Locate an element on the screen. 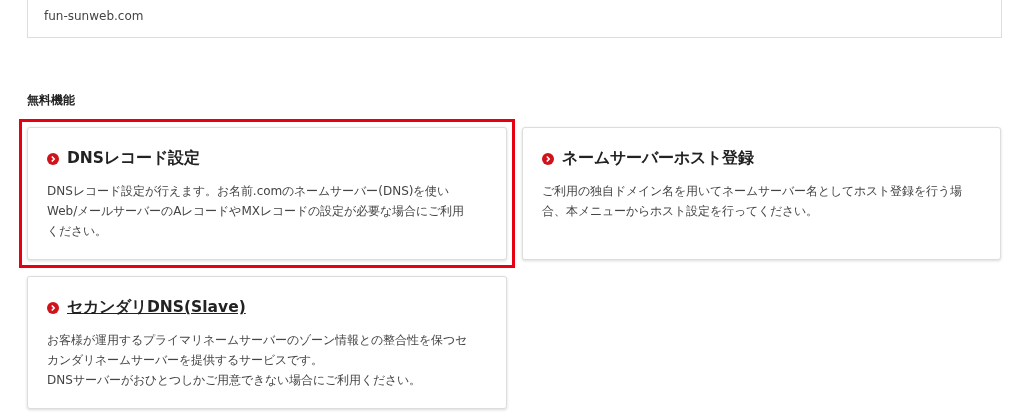  section-title: 無料機能 is located at coordinates (51, 100).